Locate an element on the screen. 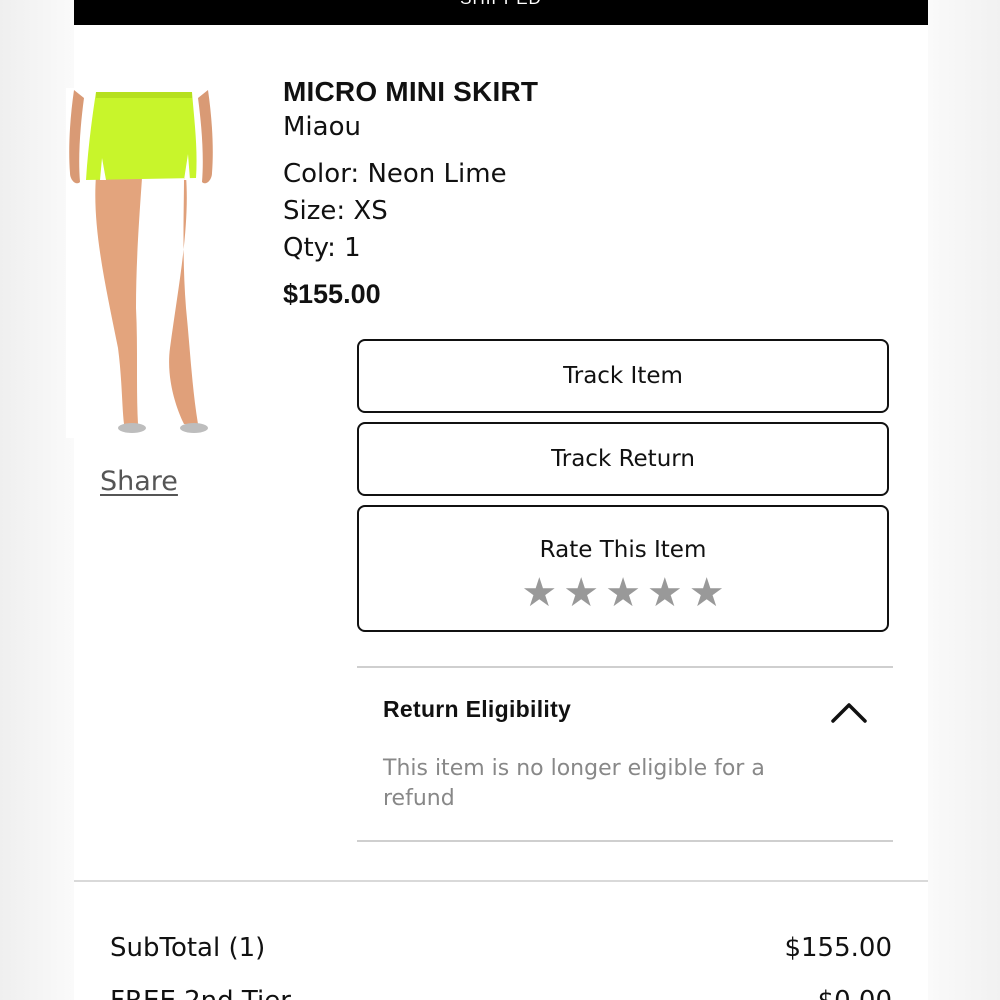 The width and height of the screenshot is (1000, 1000). rating-star-2-icon: ★ is located at coordinates (581, 593).